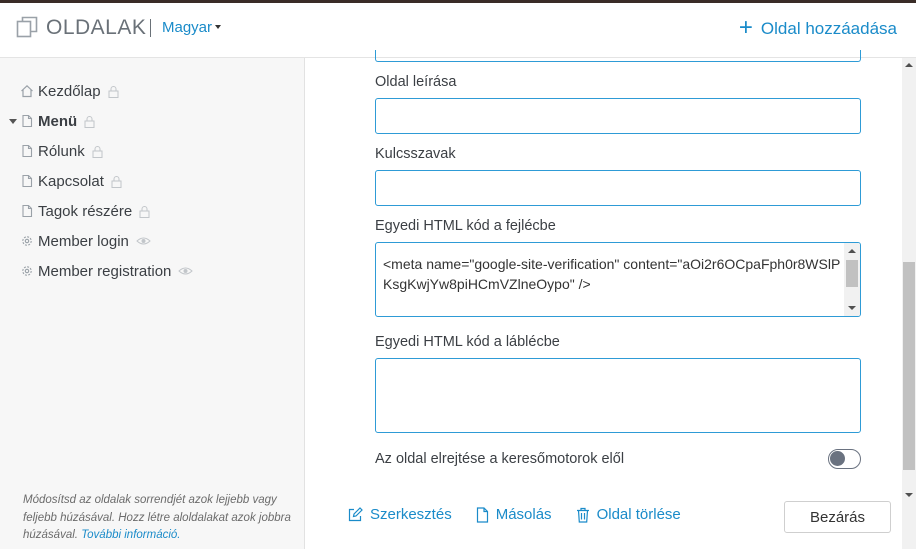 Image resolution: width=916 pixels, height=549 pixels. Describe the element at coordinates (27, 91) in the screenshot. I see `home-icon` at that location.